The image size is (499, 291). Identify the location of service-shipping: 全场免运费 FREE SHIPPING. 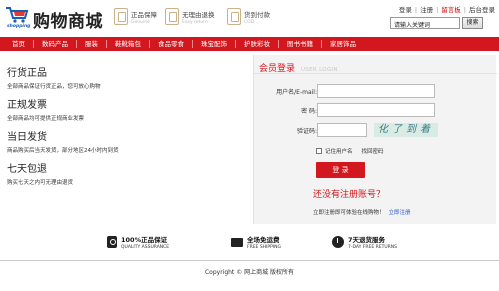
(256, 242).